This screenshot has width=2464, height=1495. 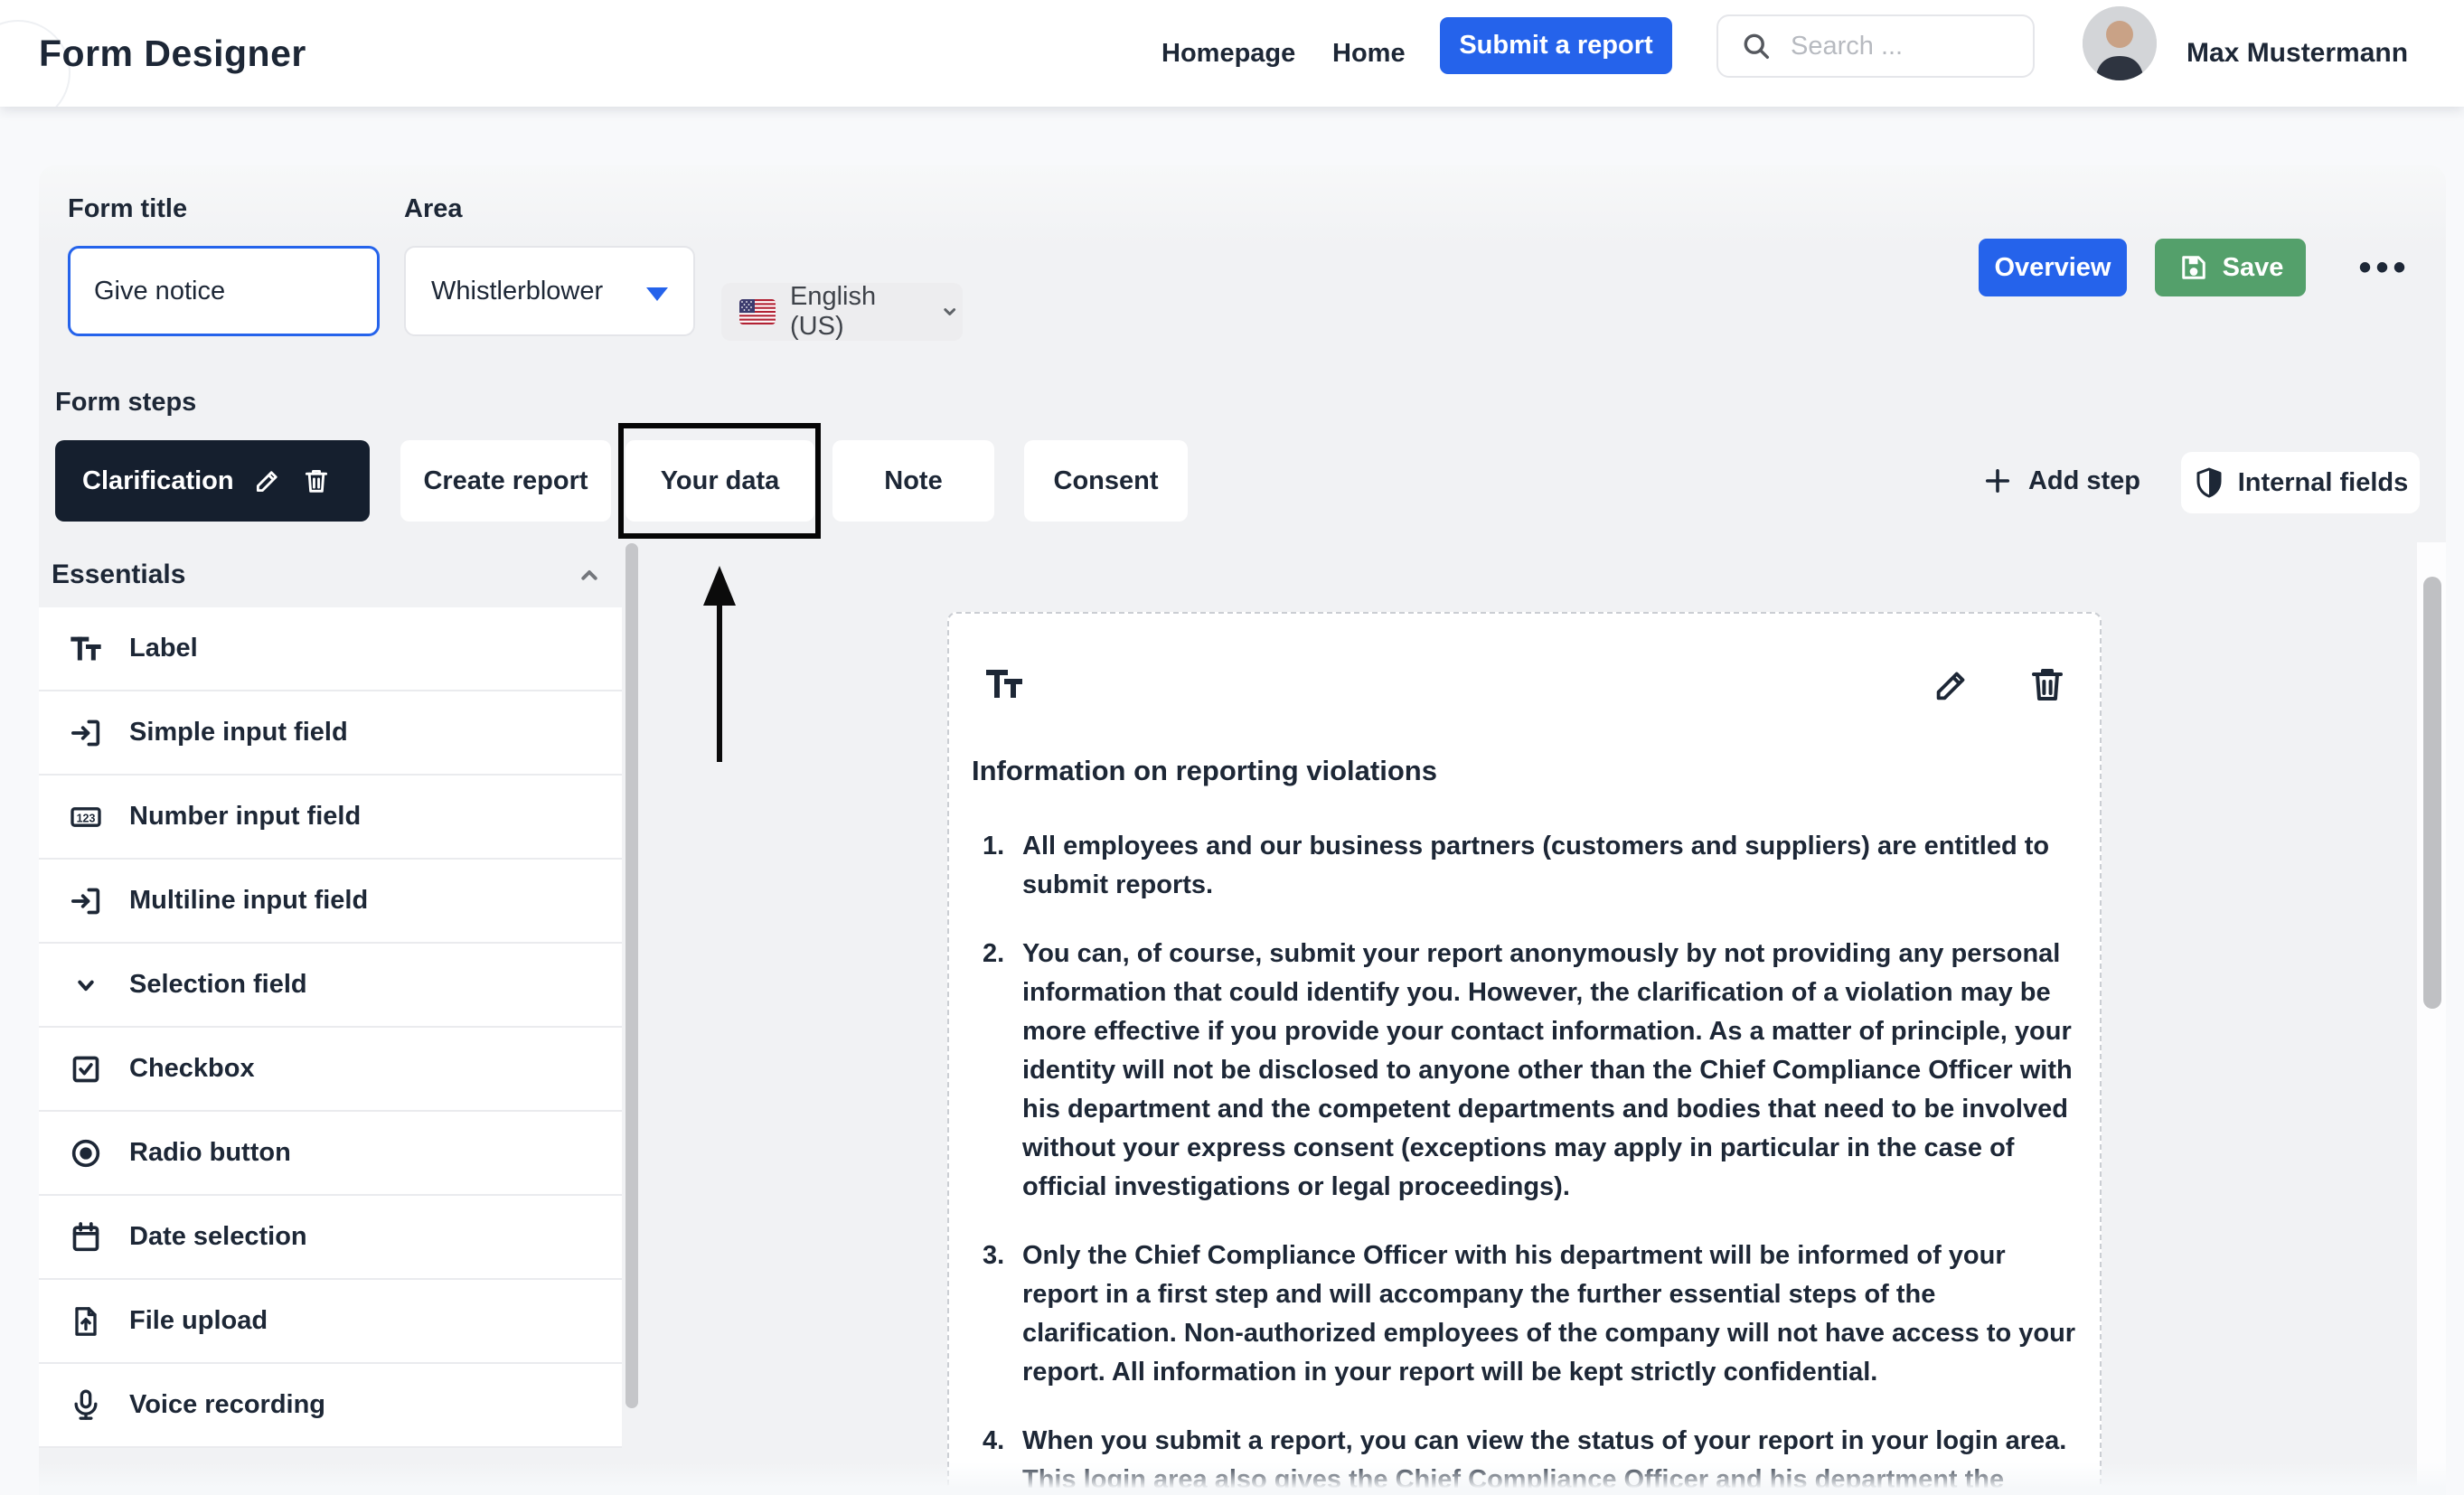 I want to click on checkbox-icon, so click(x=85, y=1069).